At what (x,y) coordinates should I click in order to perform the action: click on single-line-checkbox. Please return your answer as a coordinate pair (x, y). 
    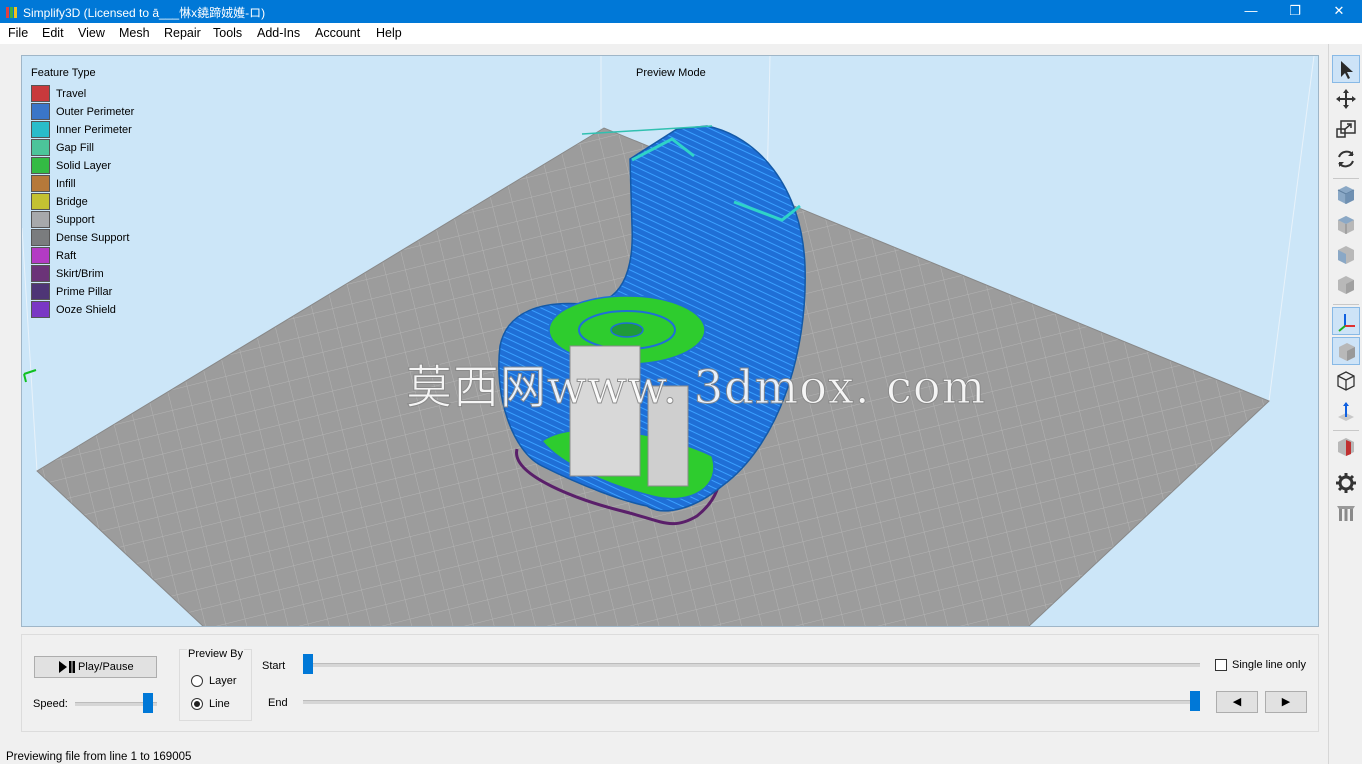
    Looking at the image, I should click on (1221, 665).